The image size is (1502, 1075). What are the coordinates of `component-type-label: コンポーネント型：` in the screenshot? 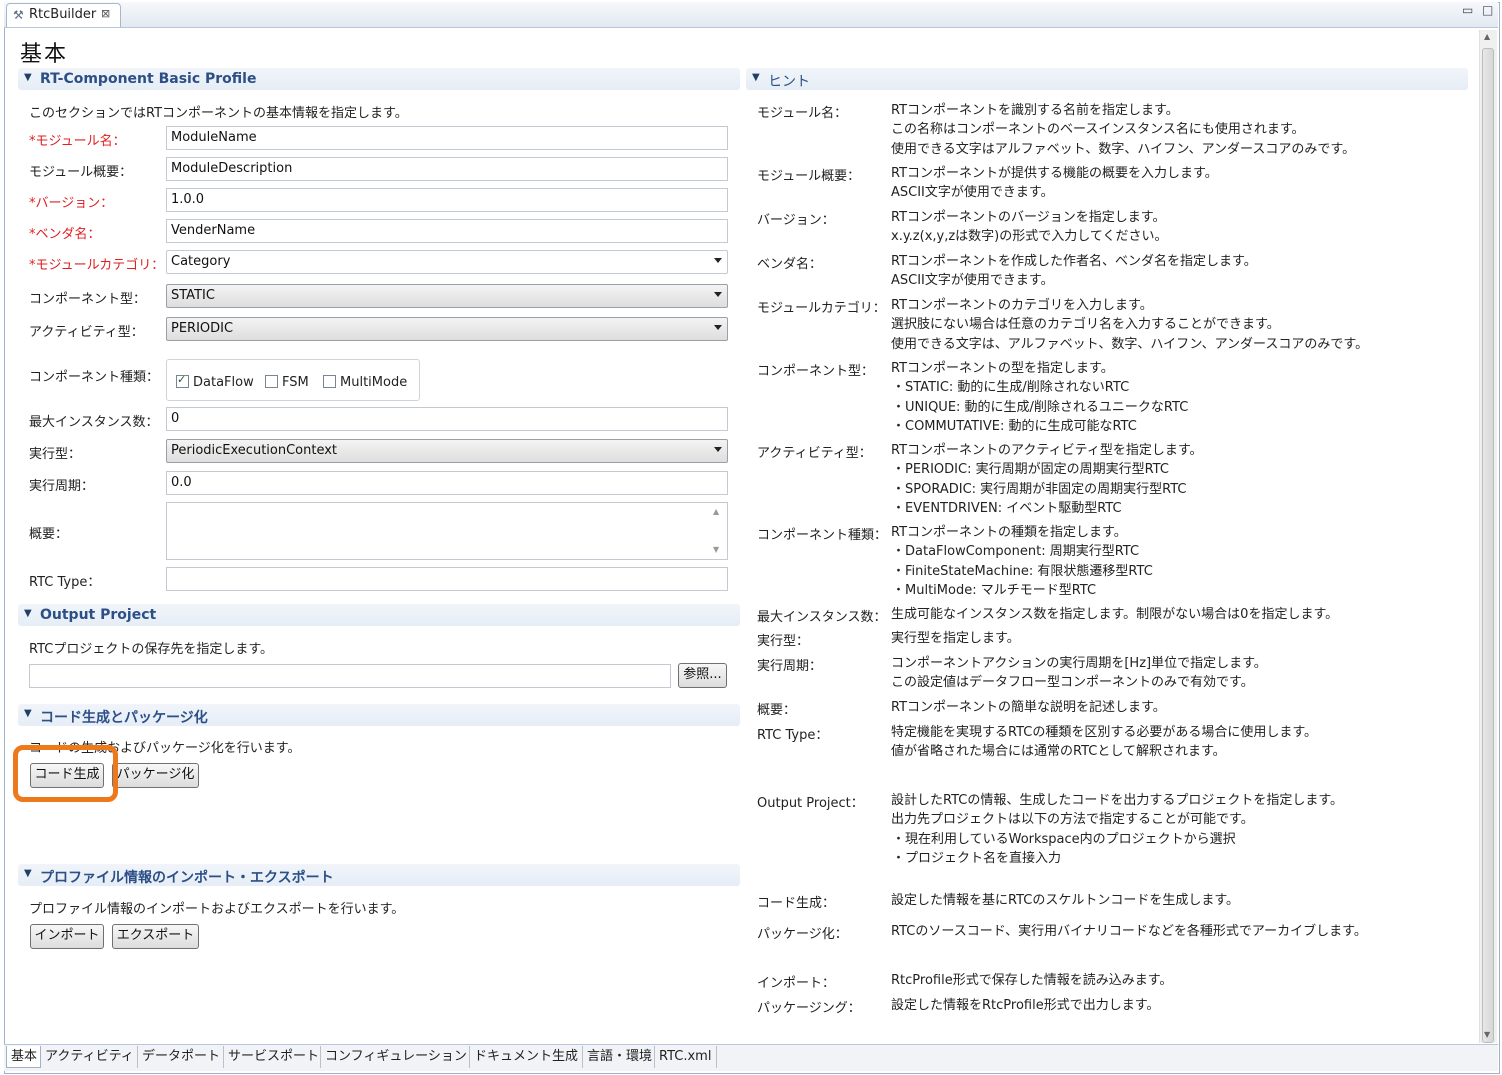 It's located at (88, 299).